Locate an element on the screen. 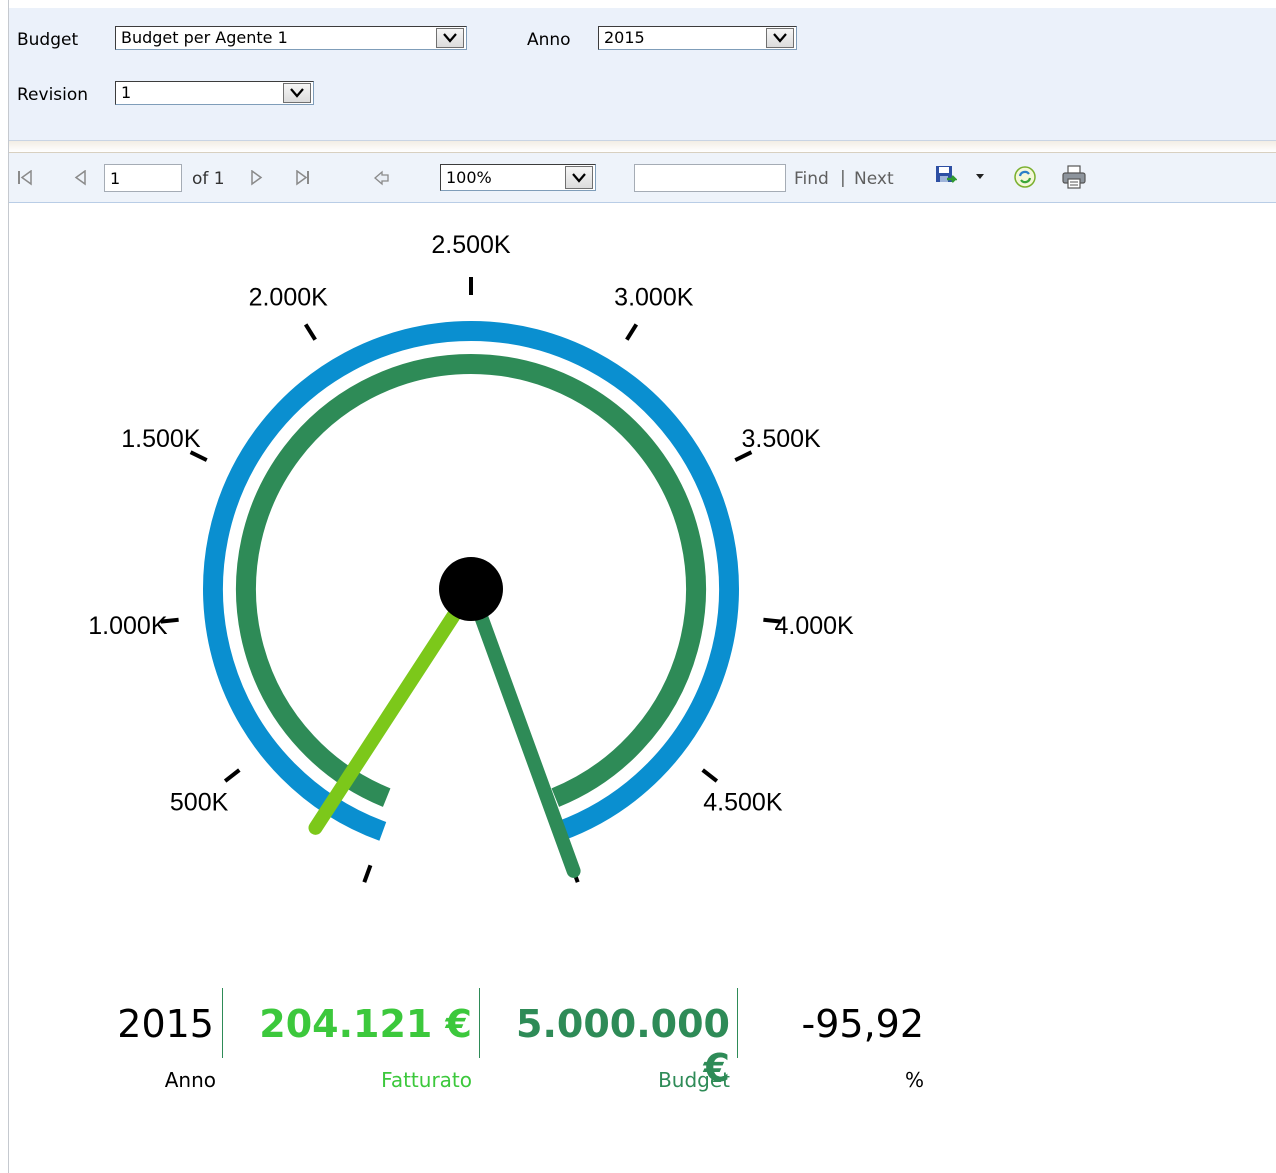 This screenshot has width=1276, height=1173. page-number-input: 1 is located at coordinates (143, 178).